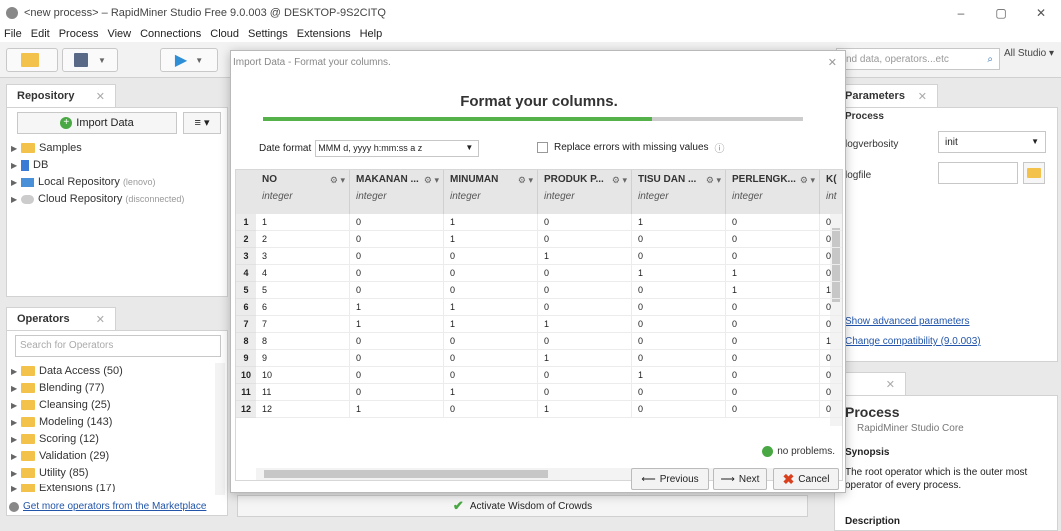 Image resolution: width=1061 pixels, height=531 pixels. I want to click on operator-group: ▶ Validation (29), so click(60, 456).